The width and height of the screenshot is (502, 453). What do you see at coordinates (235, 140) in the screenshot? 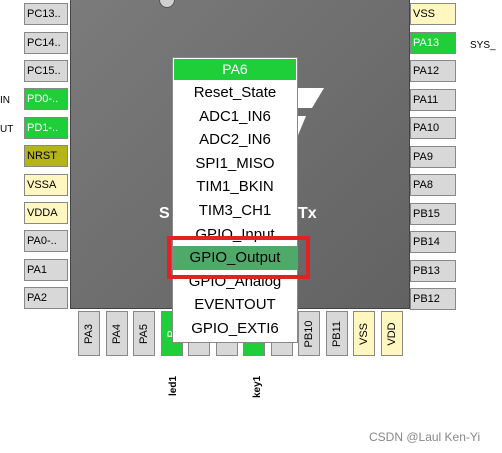
I see `menu-item-adc2-in6: ADC2_IN6` at bounding box center [235, 140].